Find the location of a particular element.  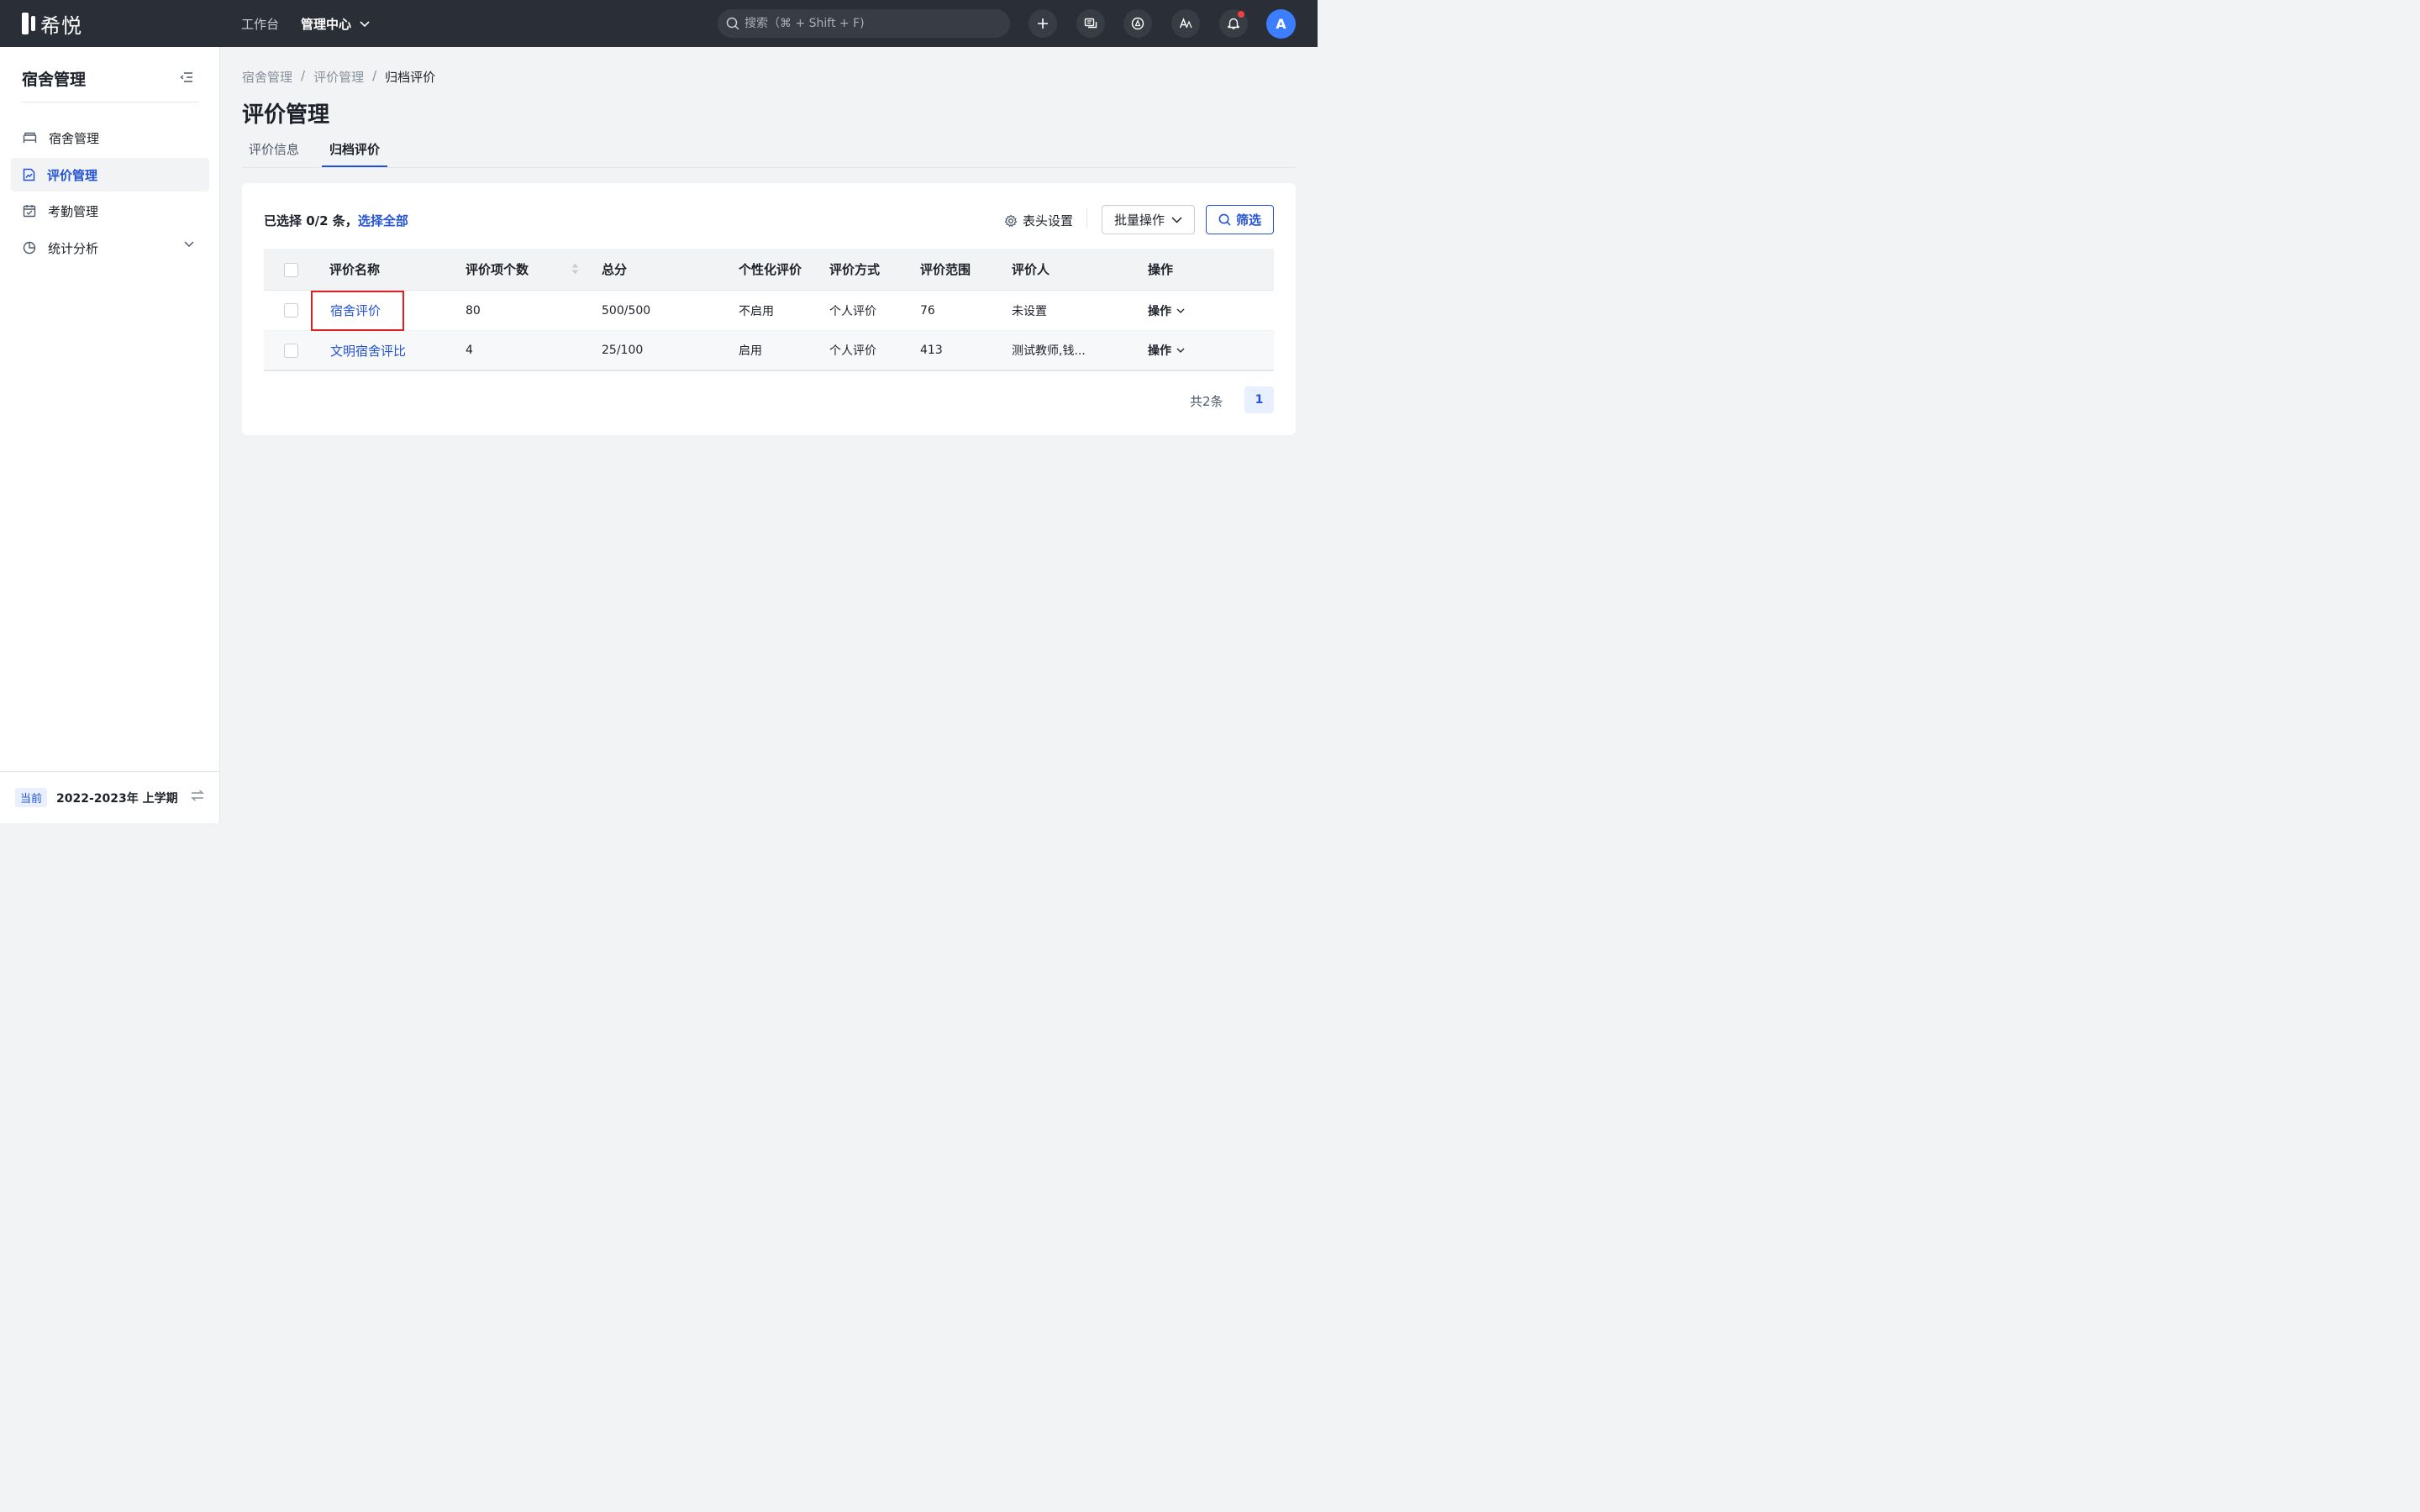

filter-button: 筛选 is located at coordinates (1240, 219).